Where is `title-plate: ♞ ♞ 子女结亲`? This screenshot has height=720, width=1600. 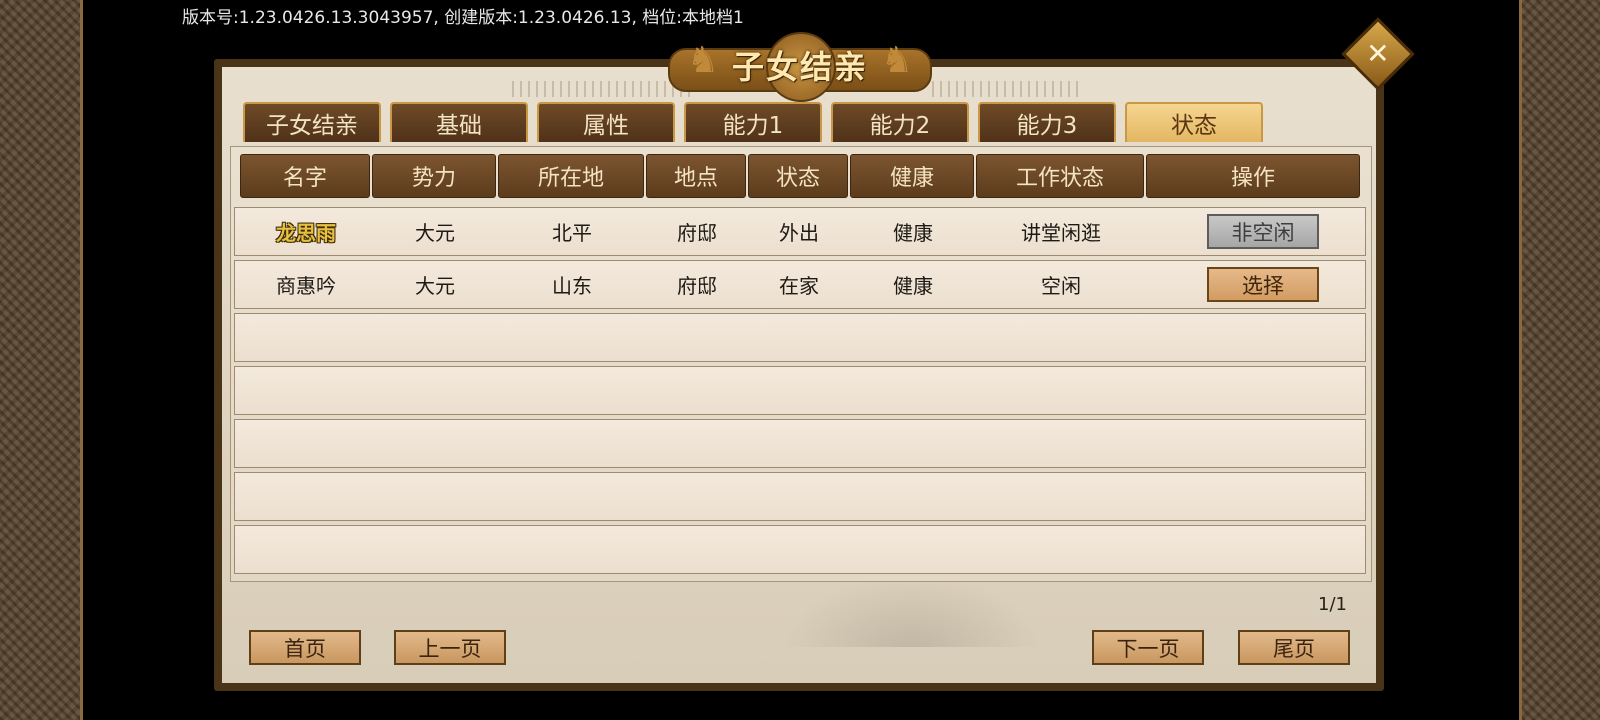 title-plate: ♞ ♞ 子女结亲 is located at coordinates (800, 67).